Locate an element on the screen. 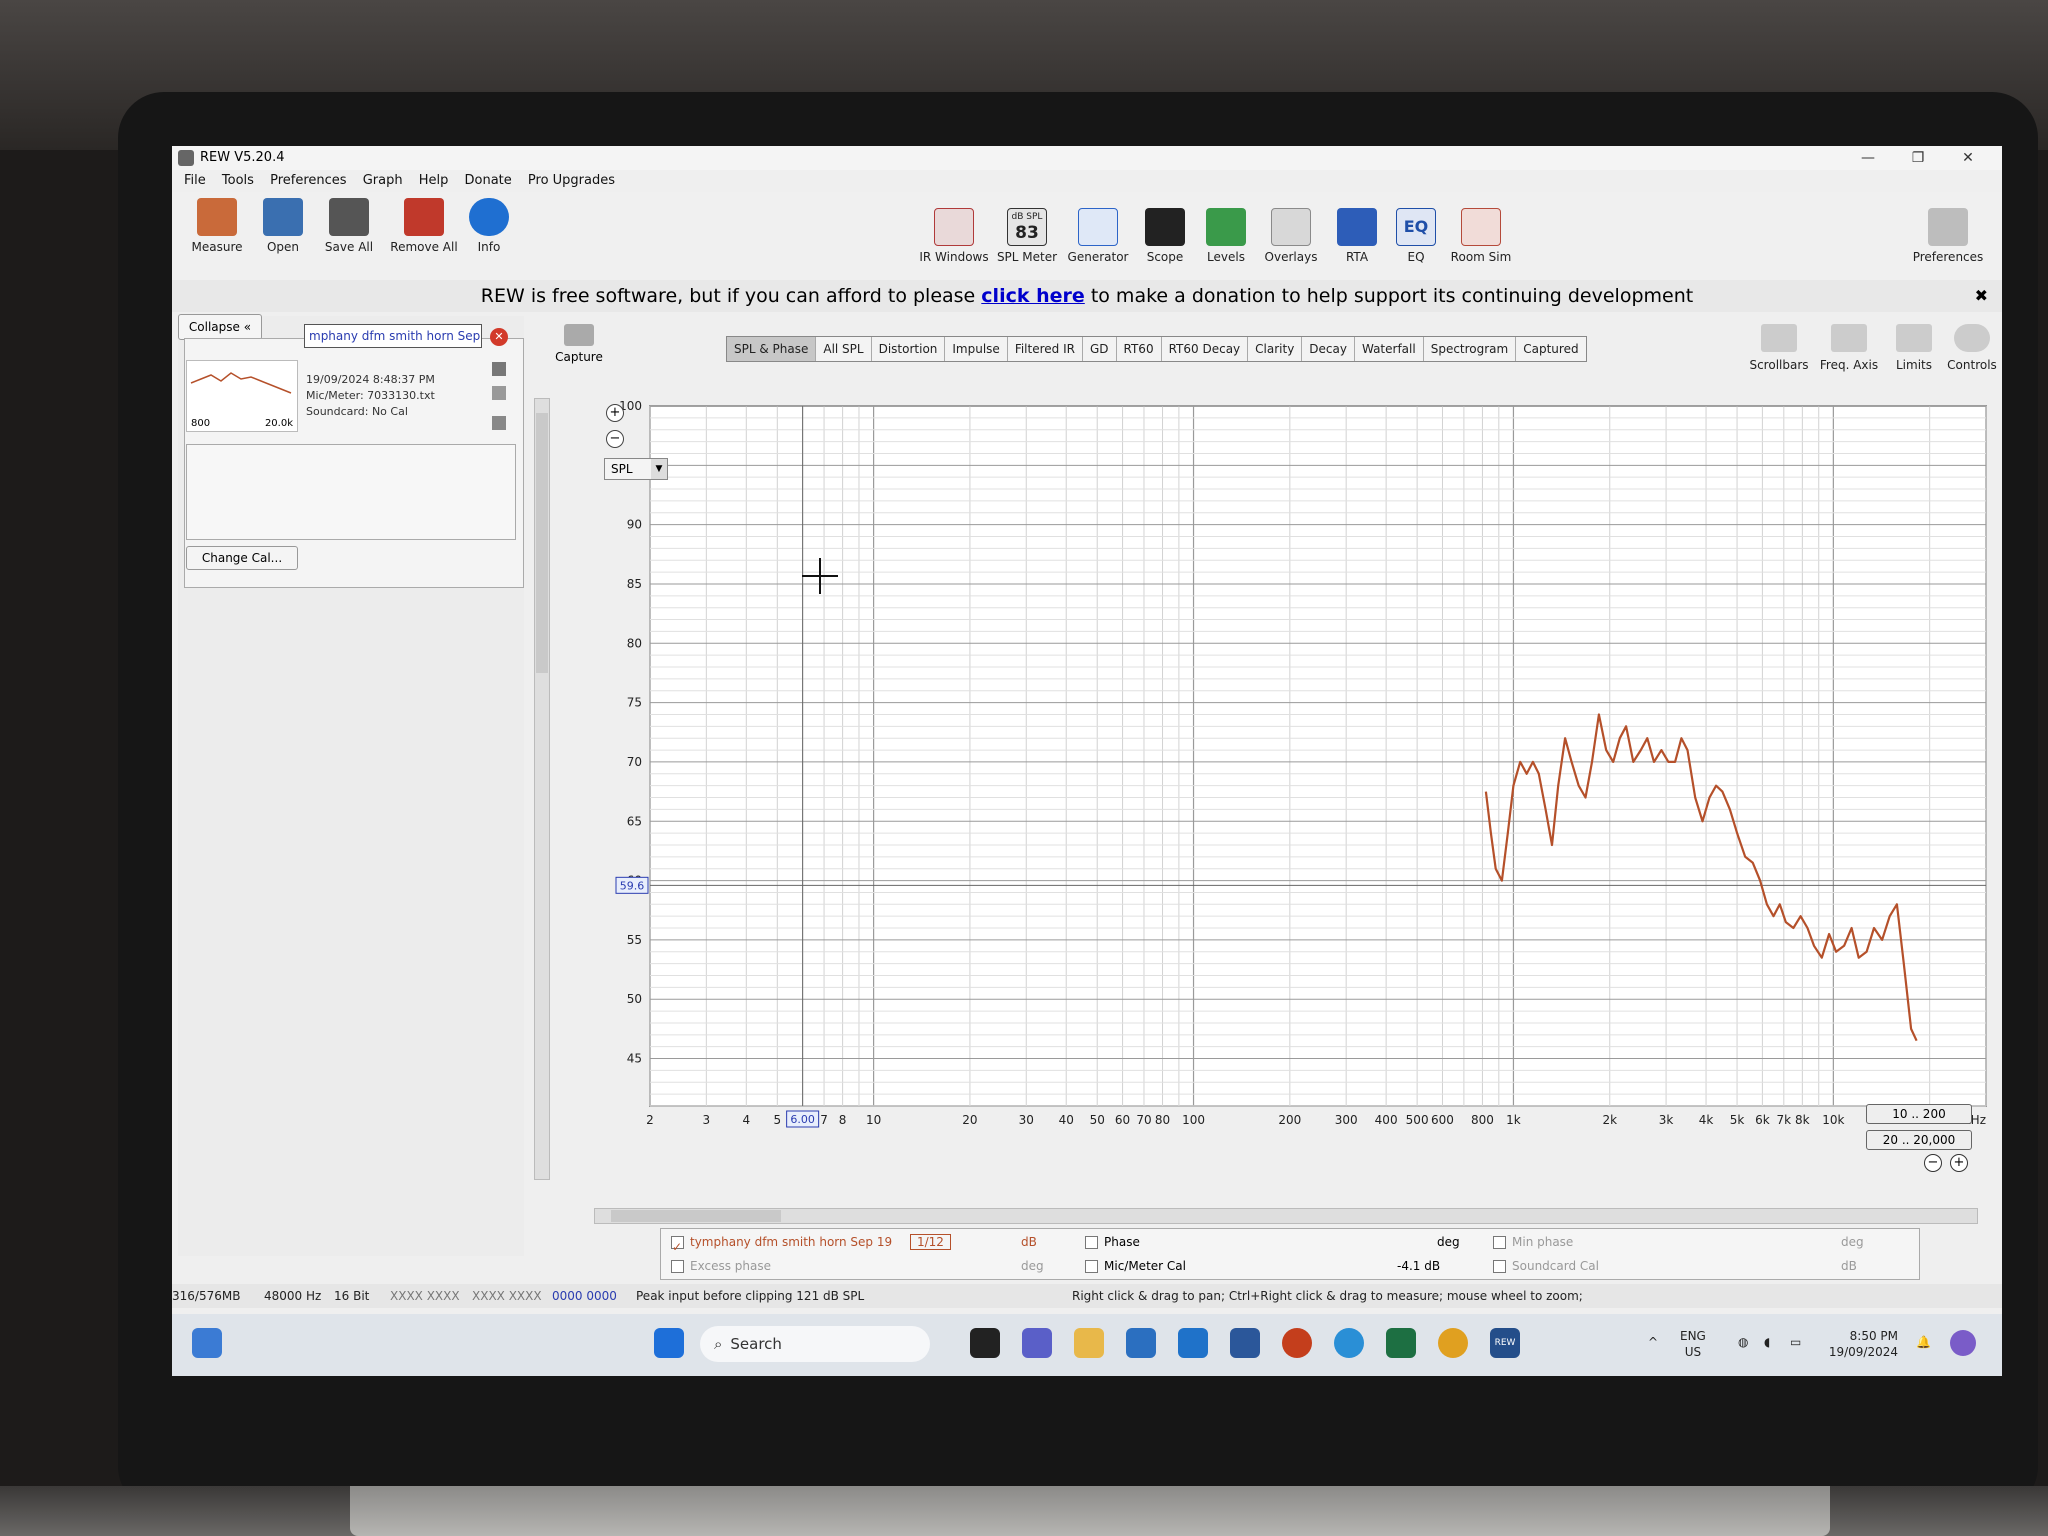 The width and height of the screenshot is (2048, 1536). overlays-button: Overlays is located at coordinates (1291, 236).